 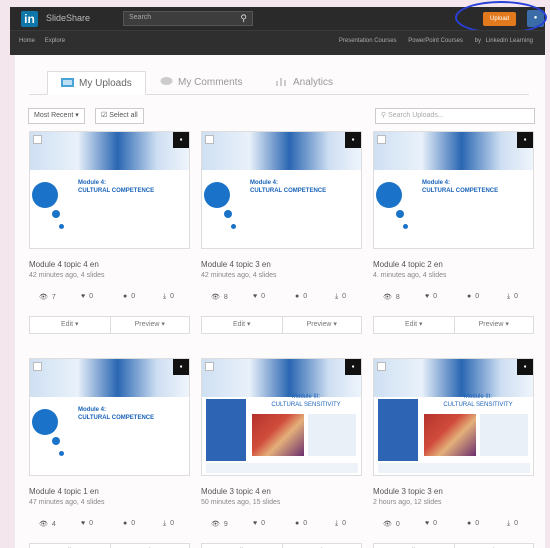 What do you see at coordinates (67, 275) in the screenshot?
I see `upload-meta: 42 minutes ago, 4 slides` at bounding box center [67, 275].